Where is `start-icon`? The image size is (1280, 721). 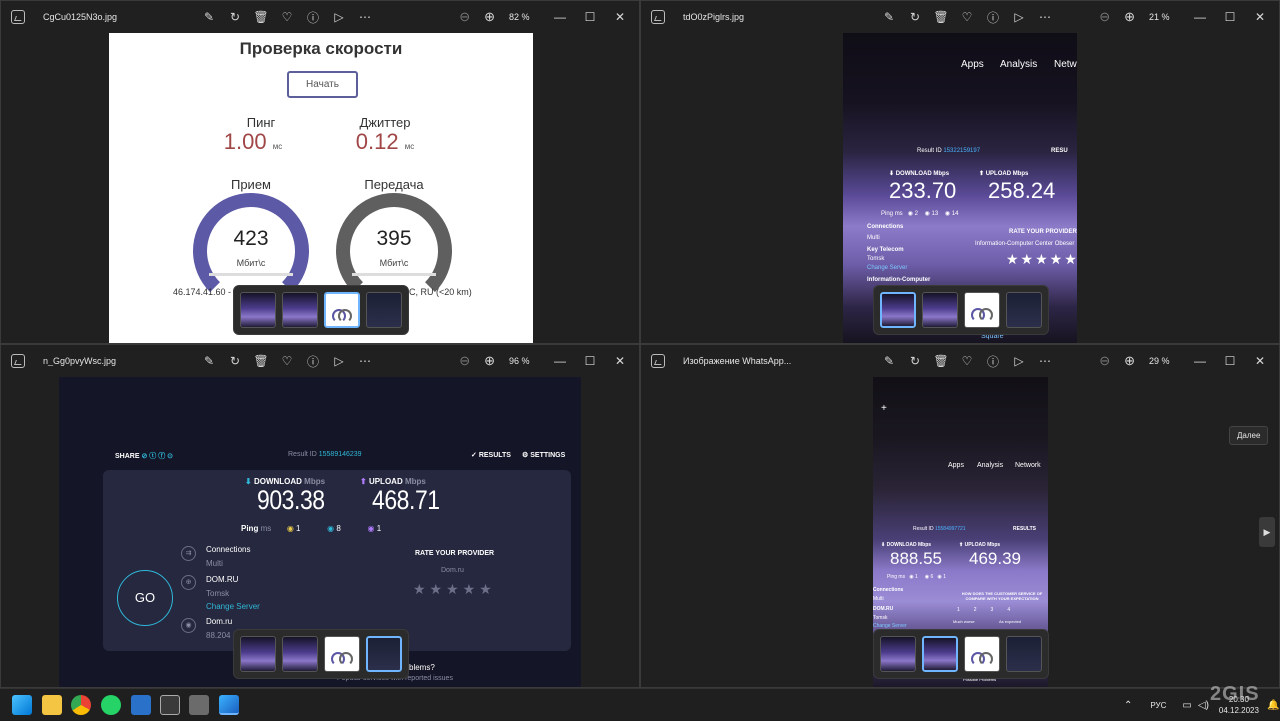 start-icon is located at coordinates (22, 705).